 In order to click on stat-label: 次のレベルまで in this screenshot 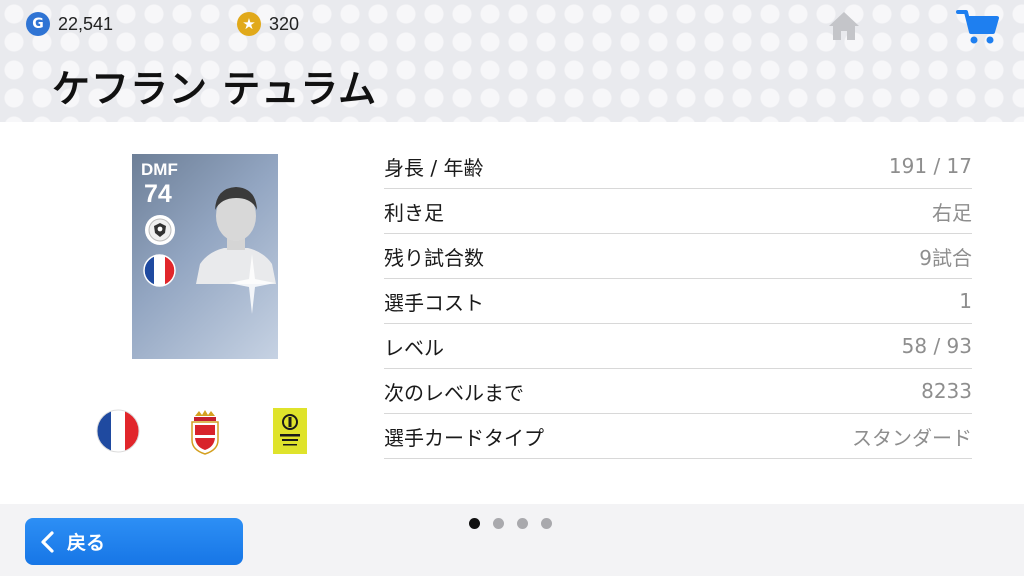, I will do `click(454, 392)`.